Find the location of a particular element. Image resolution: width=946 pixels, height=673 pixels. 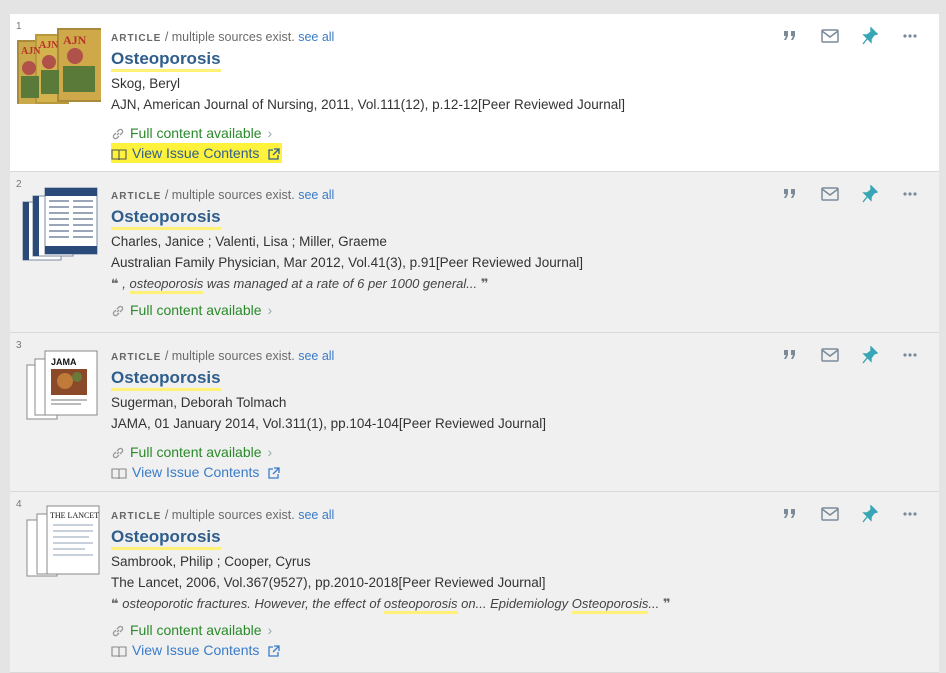

result-actions is located at coordinates (850, 355).